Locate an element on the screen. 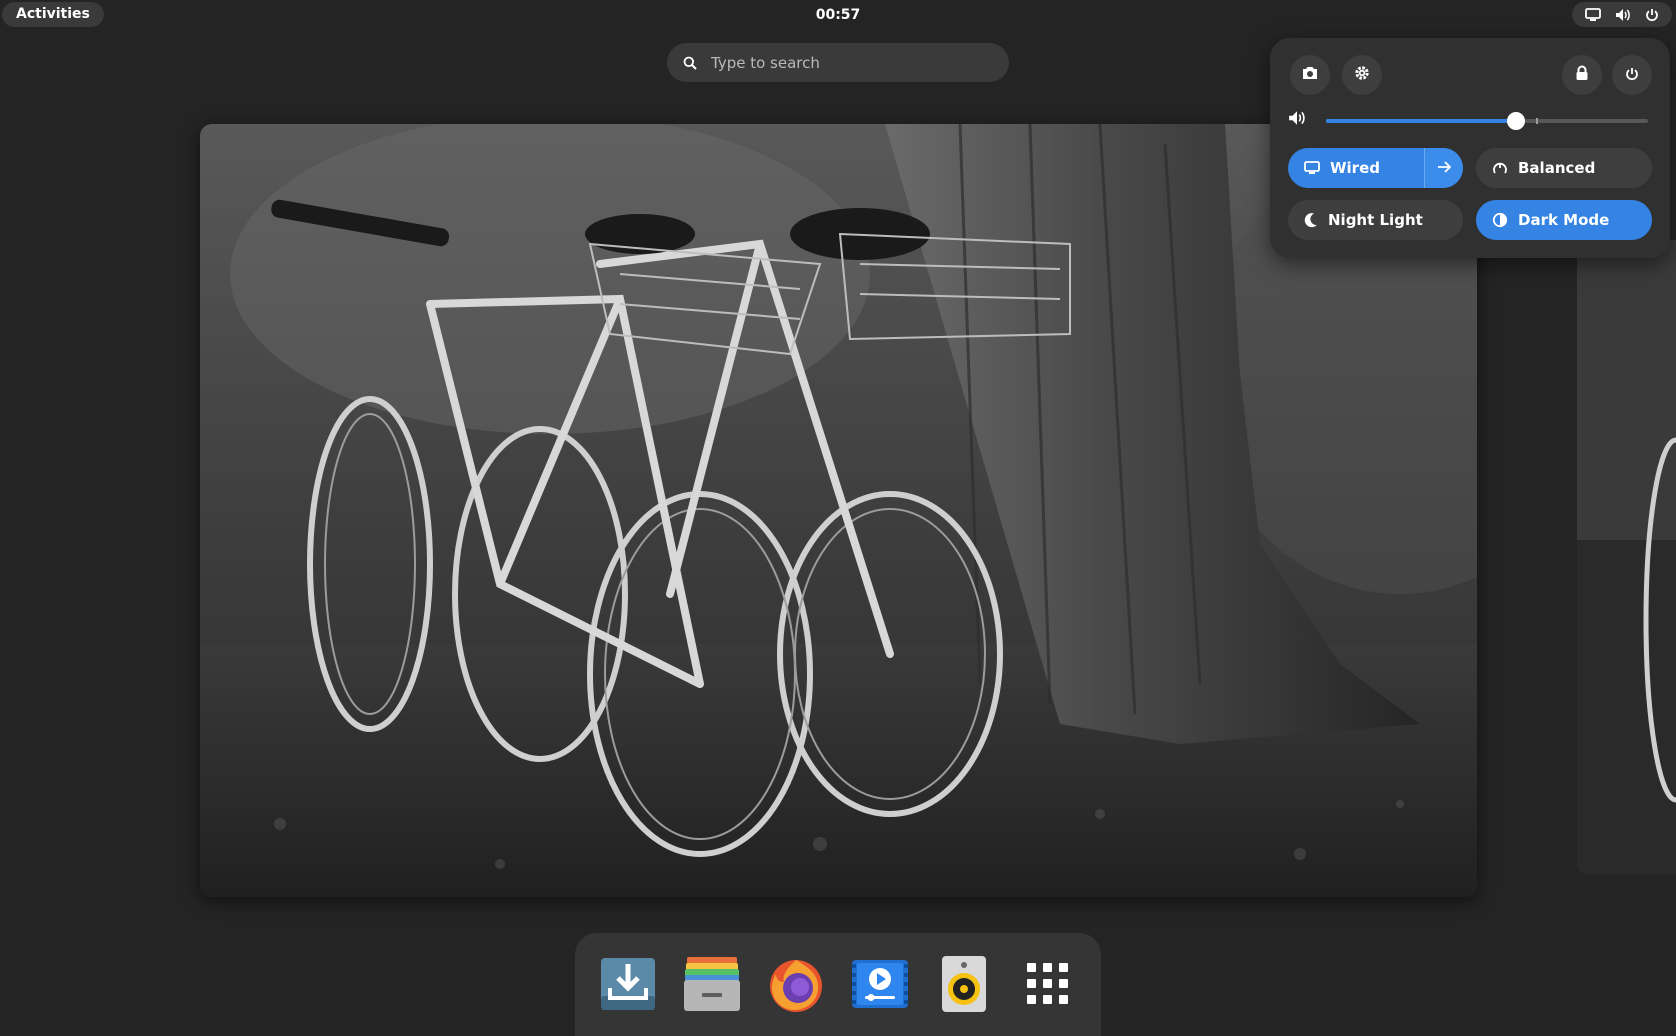  volume-slider is located at coordinates (1487, 121).